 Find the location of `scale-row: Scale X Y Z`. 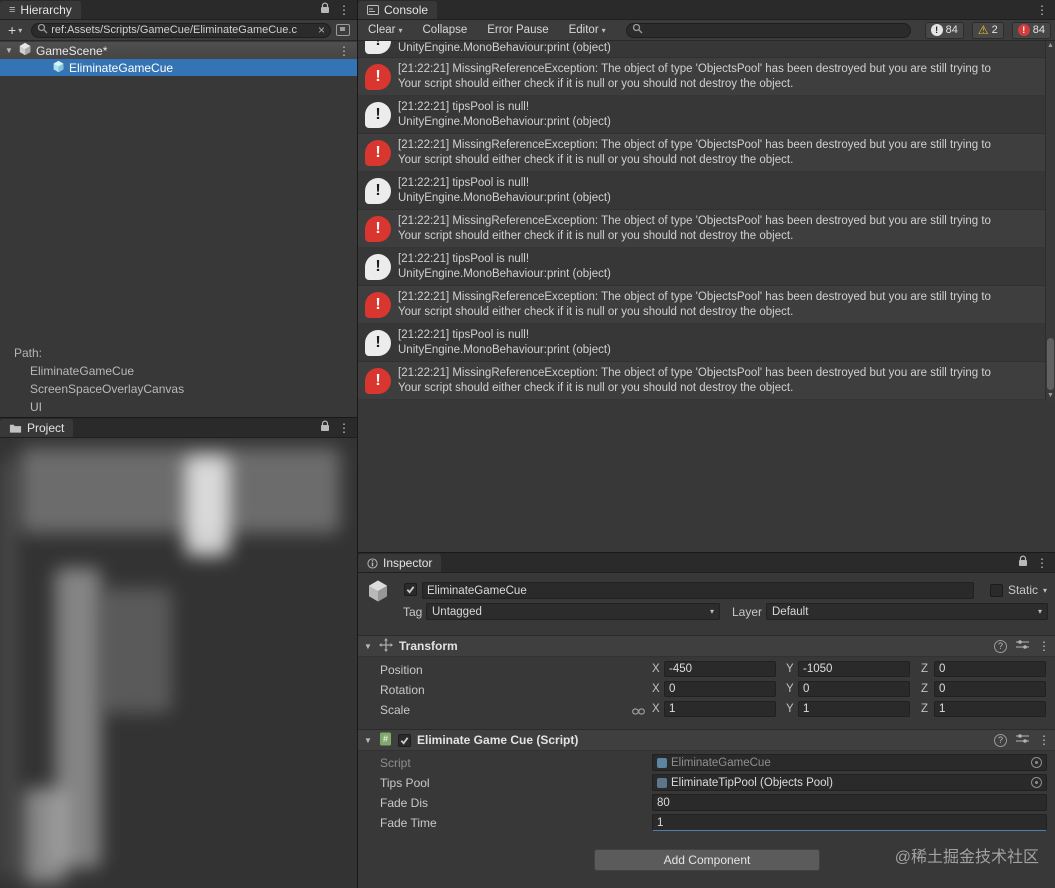

scale-row: Scale X Y Z is located at coordinates (706, 710).